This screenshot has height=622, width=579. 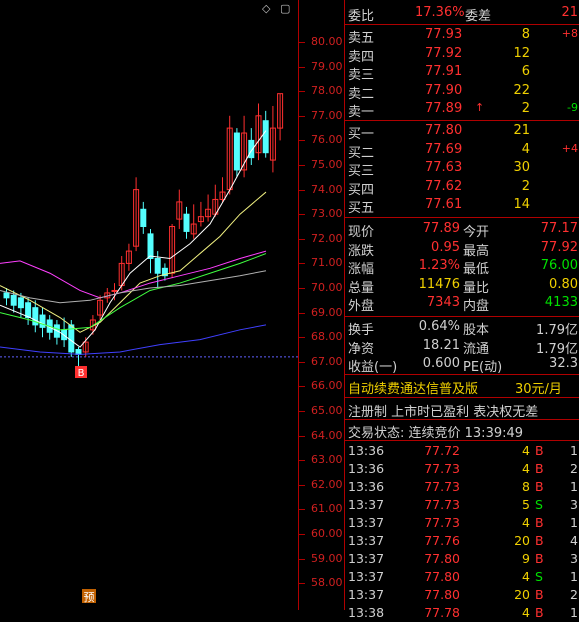 What do you see at coordinates (361, 172) in the screenshot?
I see `bid-row-label: 买三` at bounding box center [361, 172].